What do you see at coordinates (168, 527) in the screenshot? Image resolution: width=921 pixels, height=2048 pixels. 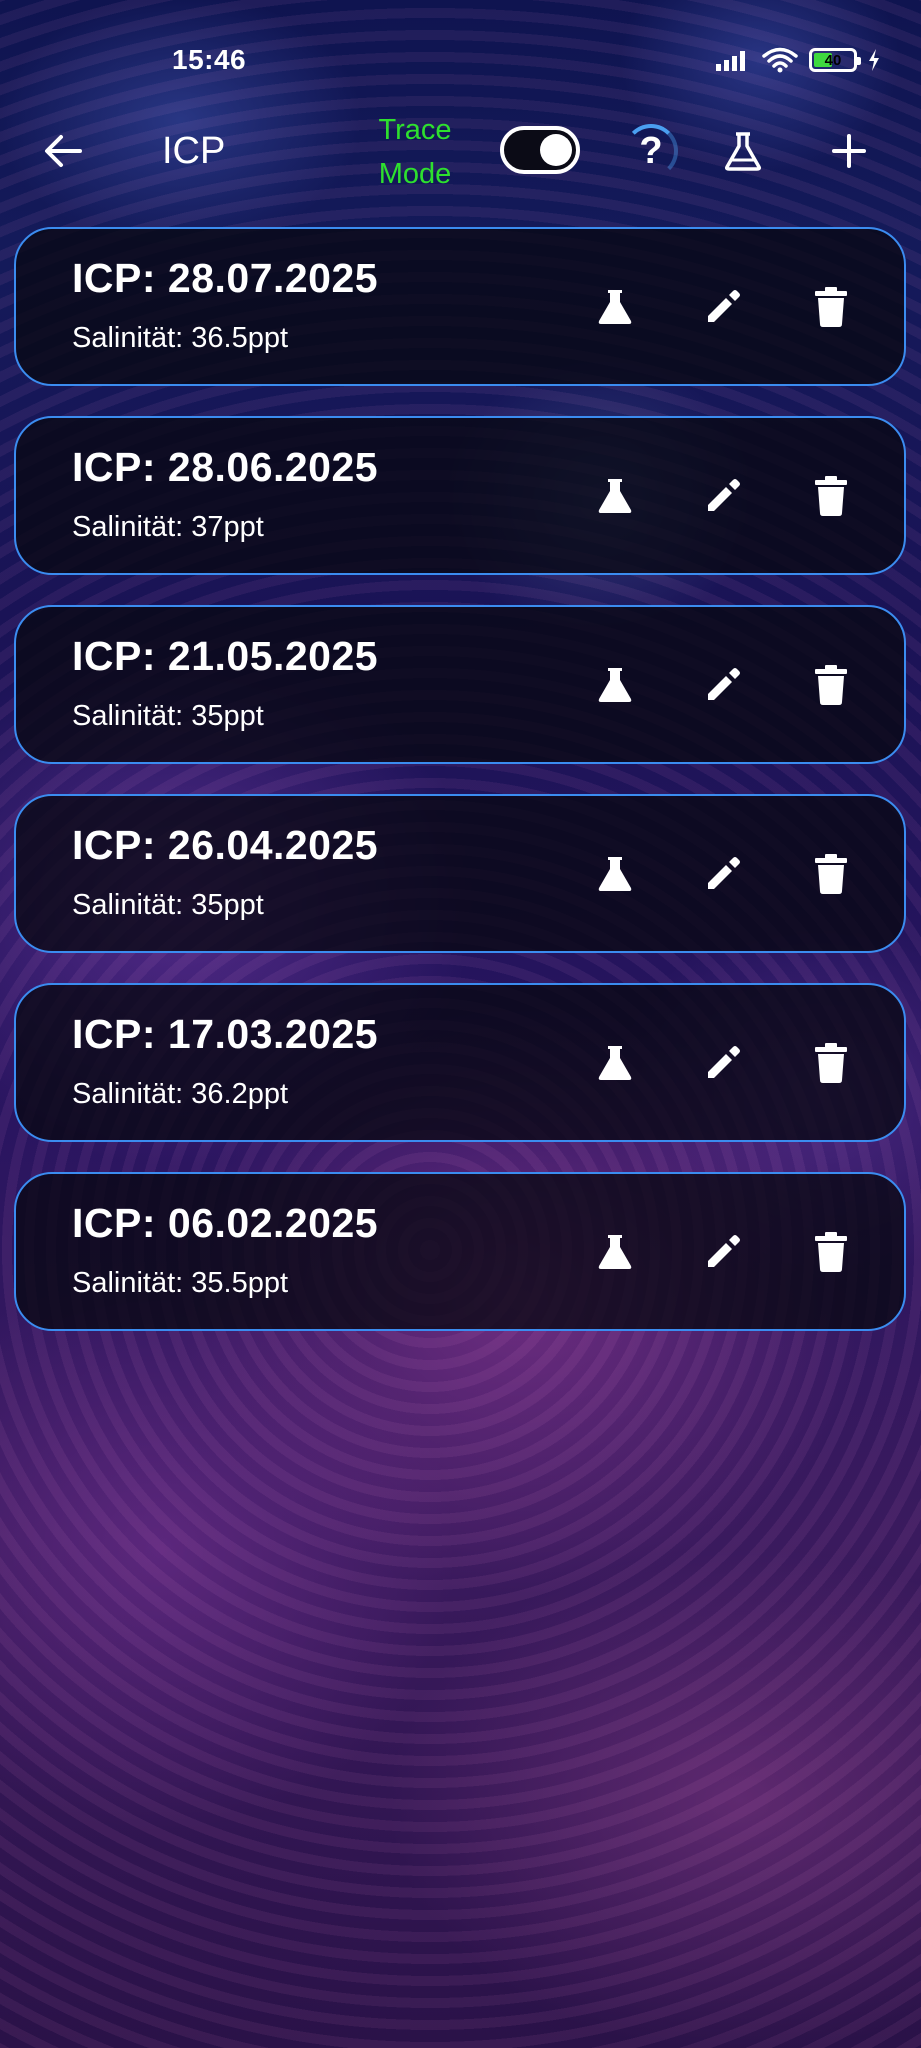 I see `entry-salinity: Salinität: 37ppt` at bounding box center [168, 527].